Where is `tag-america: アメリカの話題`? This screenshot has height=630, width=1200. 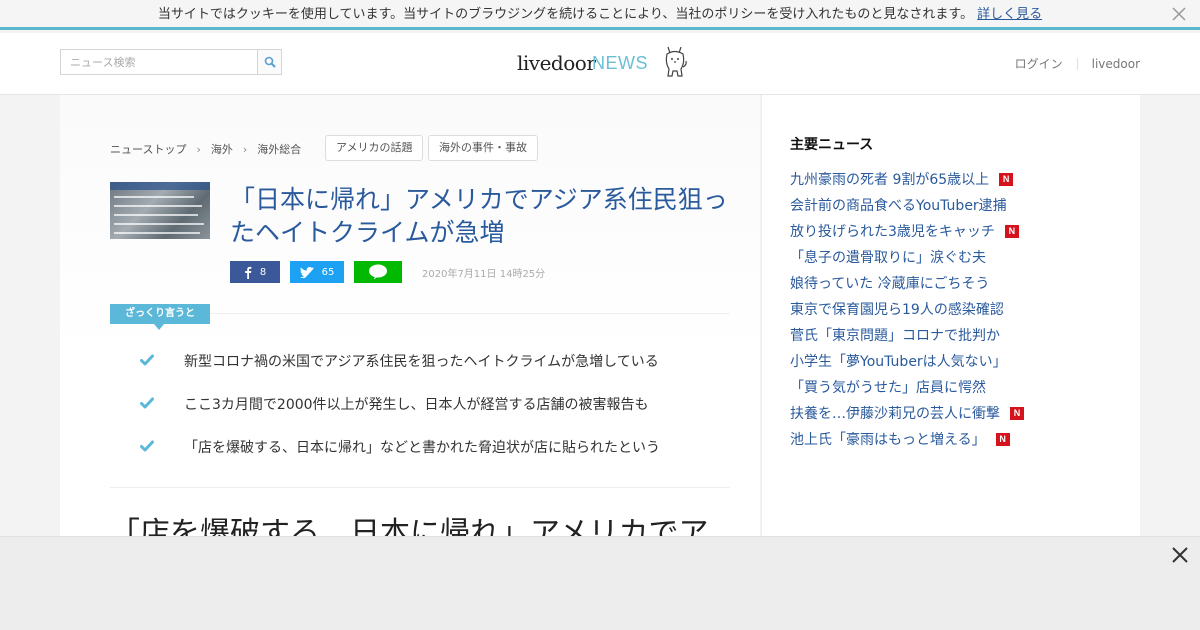
tag-america: アメリカの話題 is located at coordinates (374, 148).